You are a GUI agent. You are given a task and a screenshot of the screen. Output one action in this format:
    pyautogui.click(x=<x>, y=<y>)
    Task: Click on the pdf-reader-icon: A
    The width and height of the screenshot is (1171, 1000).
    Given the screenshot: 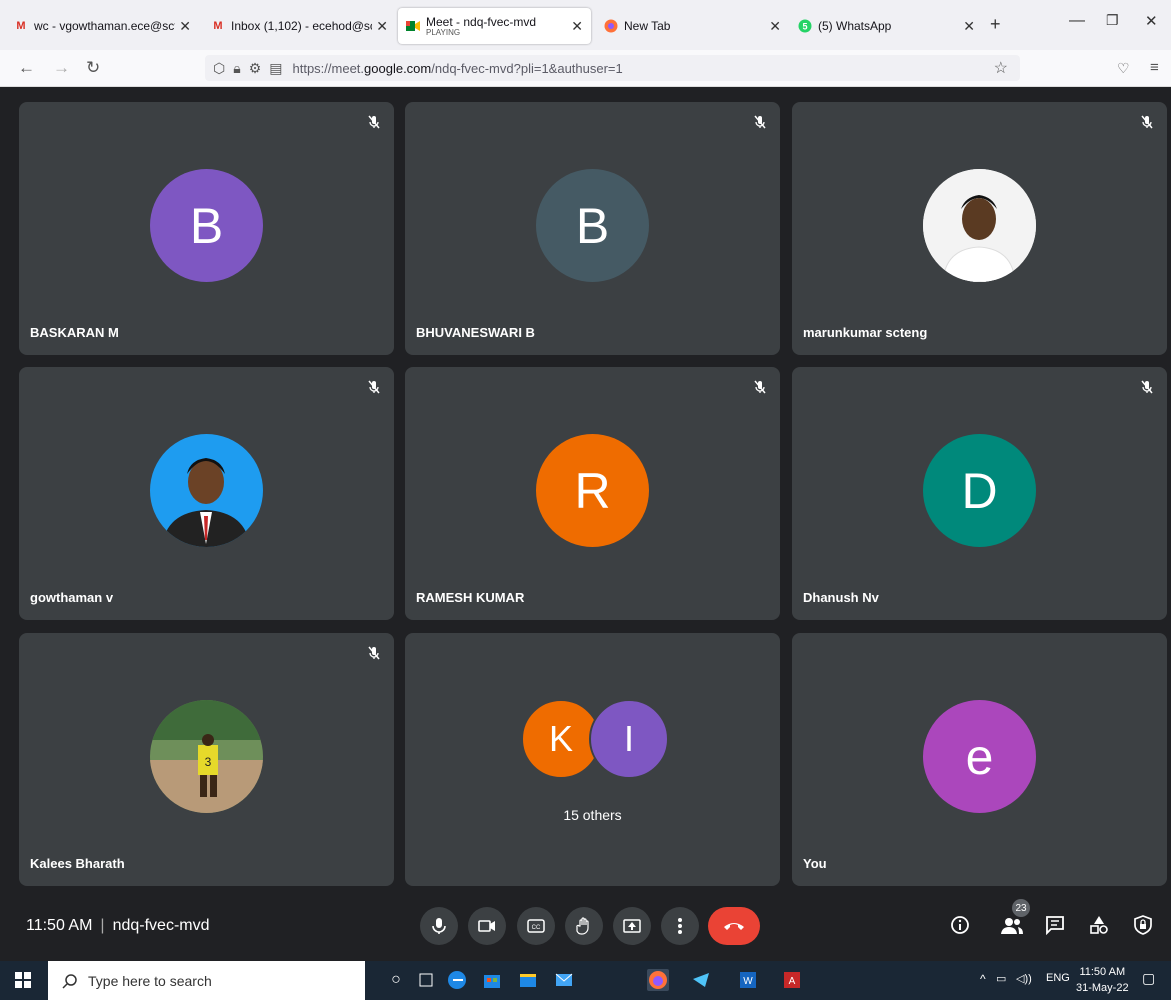 What is the action you would take?
    pyautogui.click(x=792, y=980)
    